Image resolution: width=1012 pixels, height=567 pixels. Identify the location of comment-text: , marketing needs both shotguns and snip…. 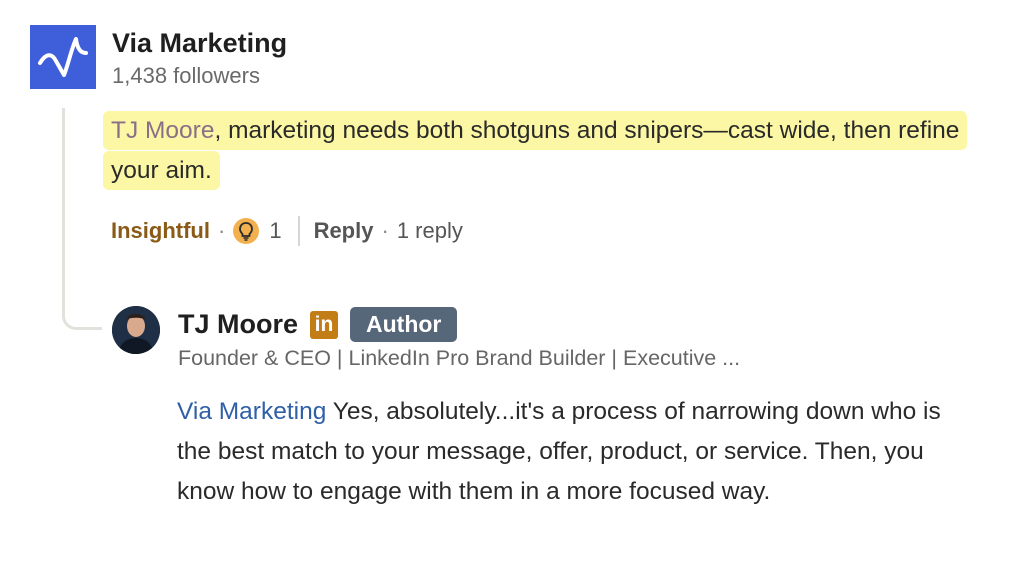
(535, 150).